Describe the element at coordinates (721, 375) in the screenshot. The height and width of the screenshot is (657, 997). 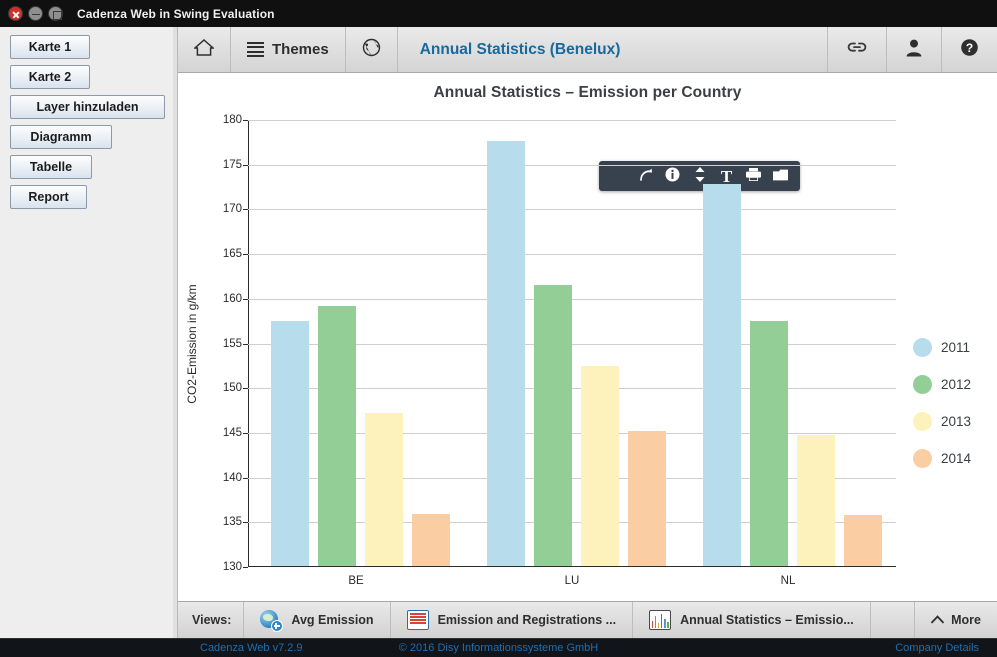
I see `bar-NL-2011` at that location.